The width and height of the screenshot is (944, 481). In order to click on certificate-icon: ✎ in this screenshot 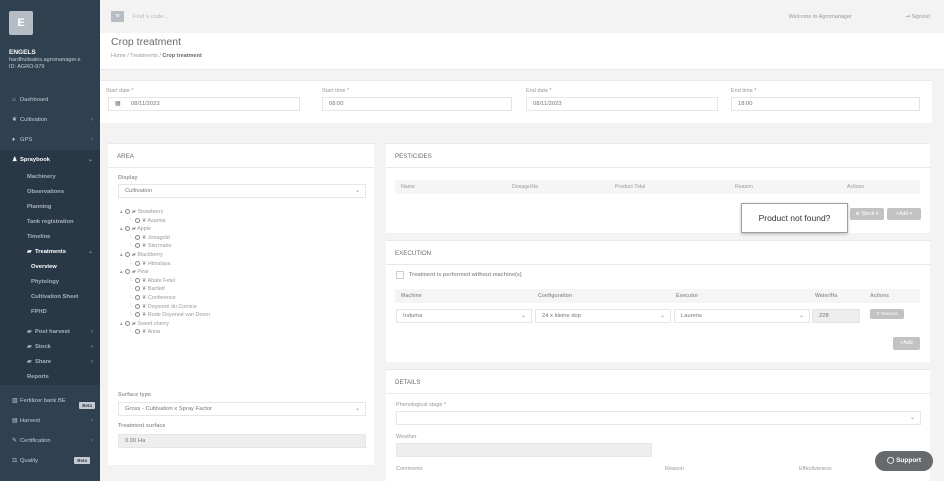, I will do `click(15, 441)`.